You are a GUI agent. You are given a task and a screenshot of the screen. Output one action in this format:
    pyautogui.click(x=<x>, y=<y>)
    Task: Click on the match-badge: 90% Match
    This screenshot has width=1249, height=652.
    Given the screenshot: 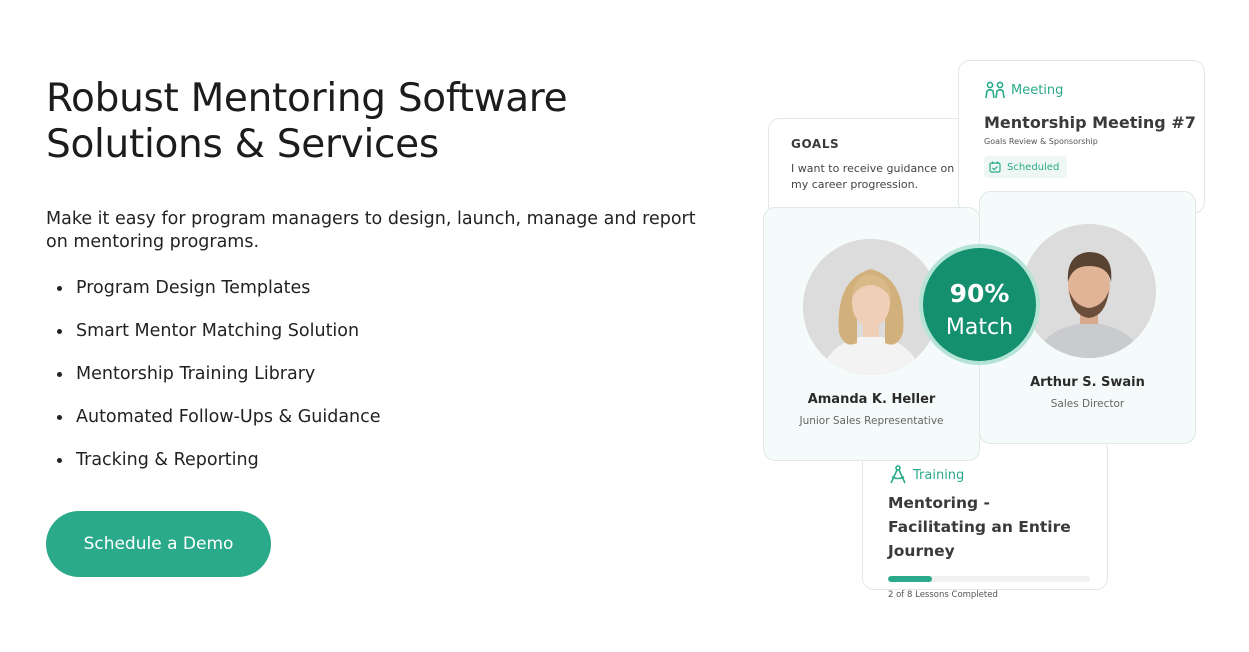 What is the action you would take?
    pyautogui.click(x=979, y=304)
    